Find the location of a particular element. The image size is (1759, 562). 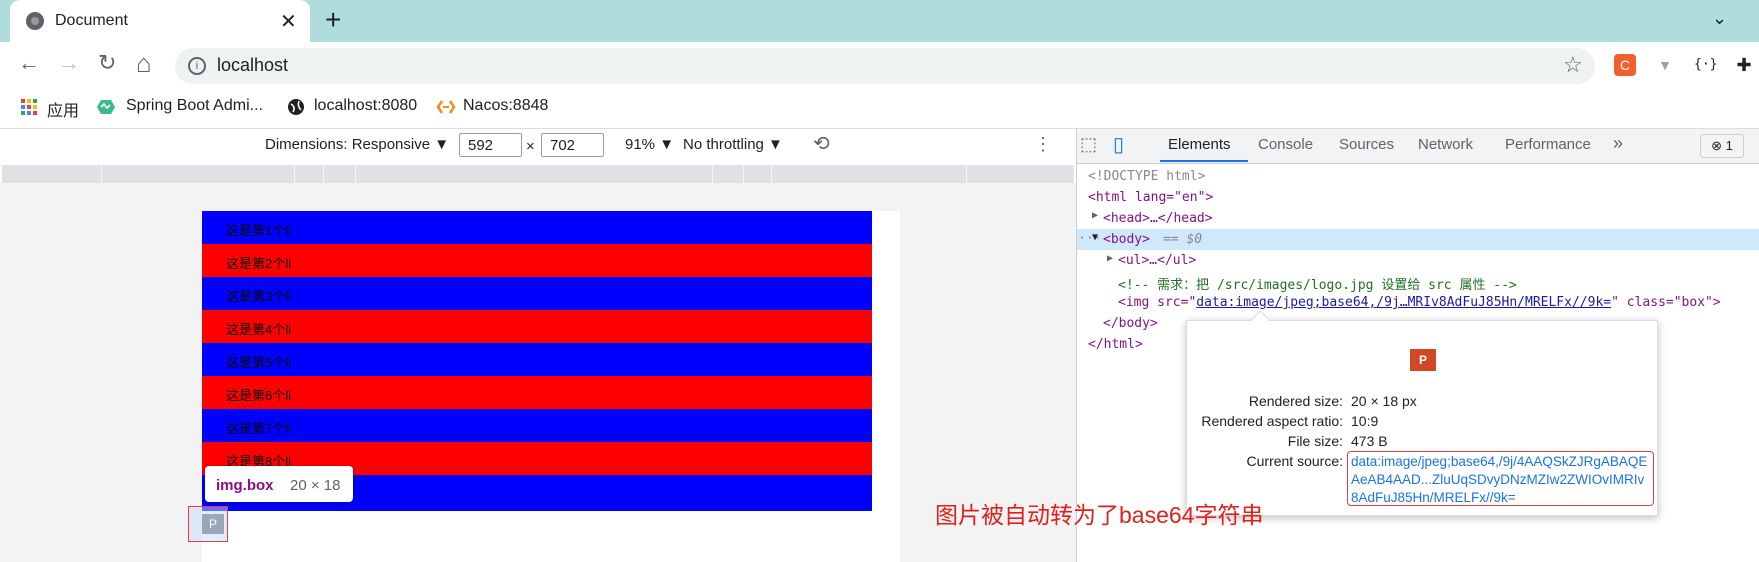

media-query-ruler is located at coordinates (538, 174).